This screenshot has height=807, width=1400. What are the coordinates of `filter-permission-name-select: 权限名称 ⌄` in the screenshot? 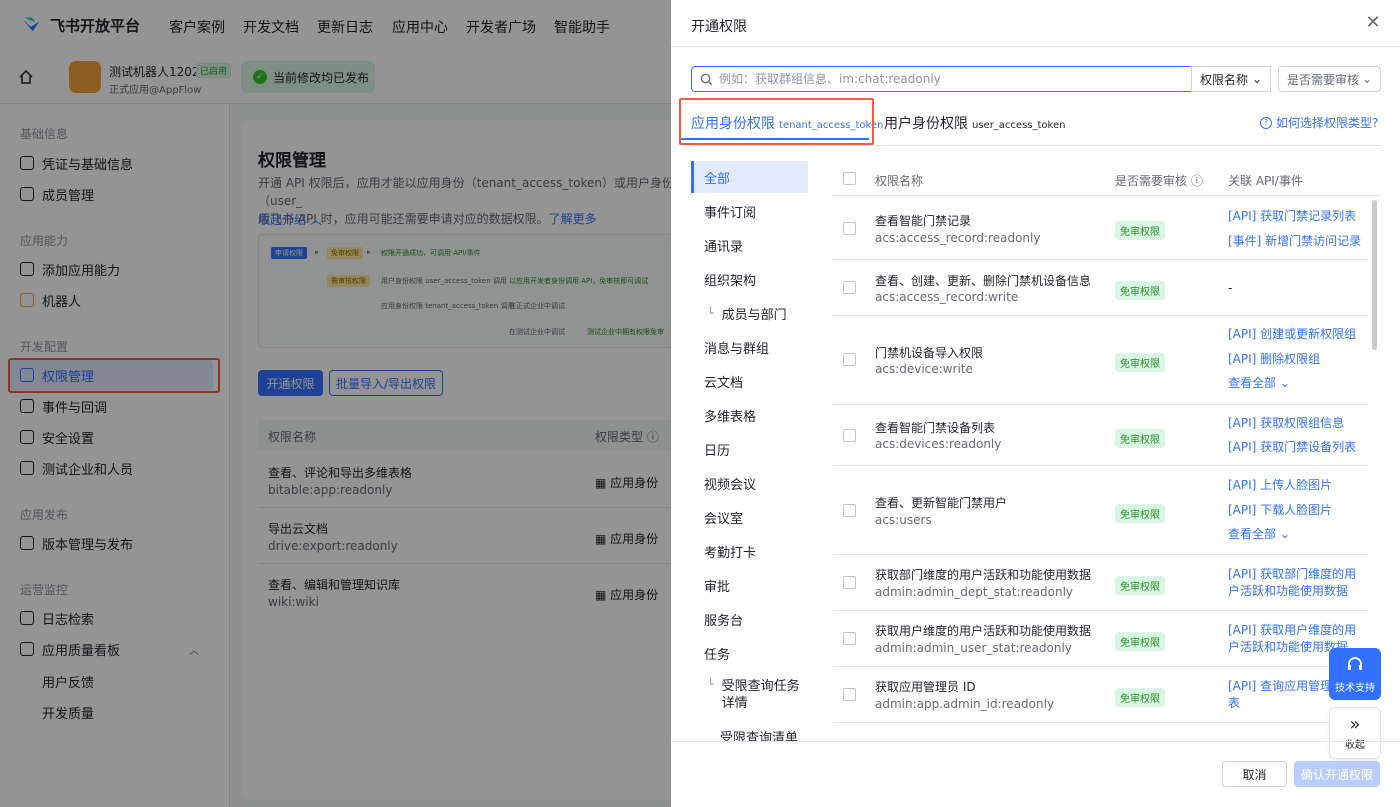 It's located at (1231, 79).